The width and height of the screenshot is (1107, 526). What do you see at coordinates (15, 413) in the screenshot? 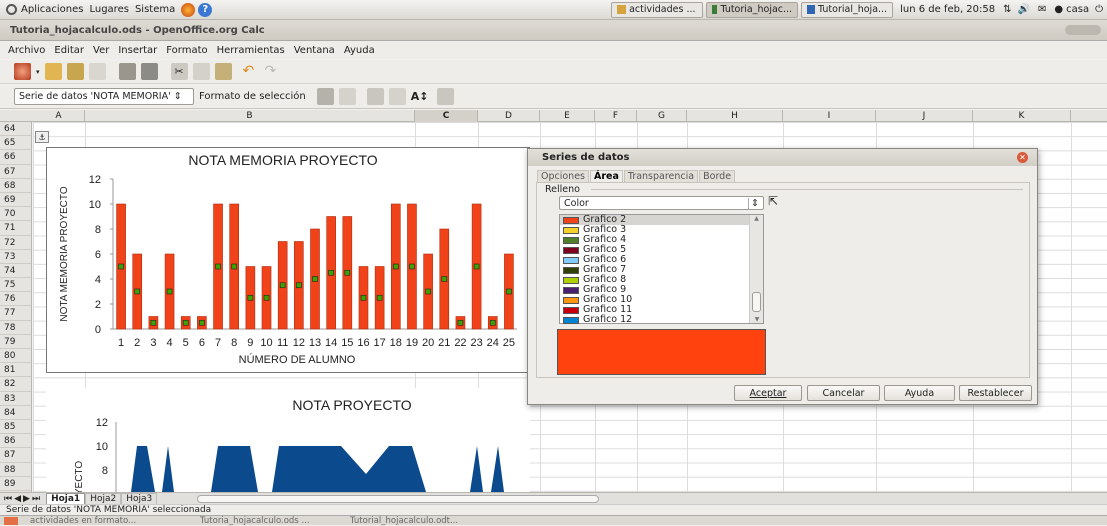
I see `row-header-cell: 84` at bounding box center [15, 413].